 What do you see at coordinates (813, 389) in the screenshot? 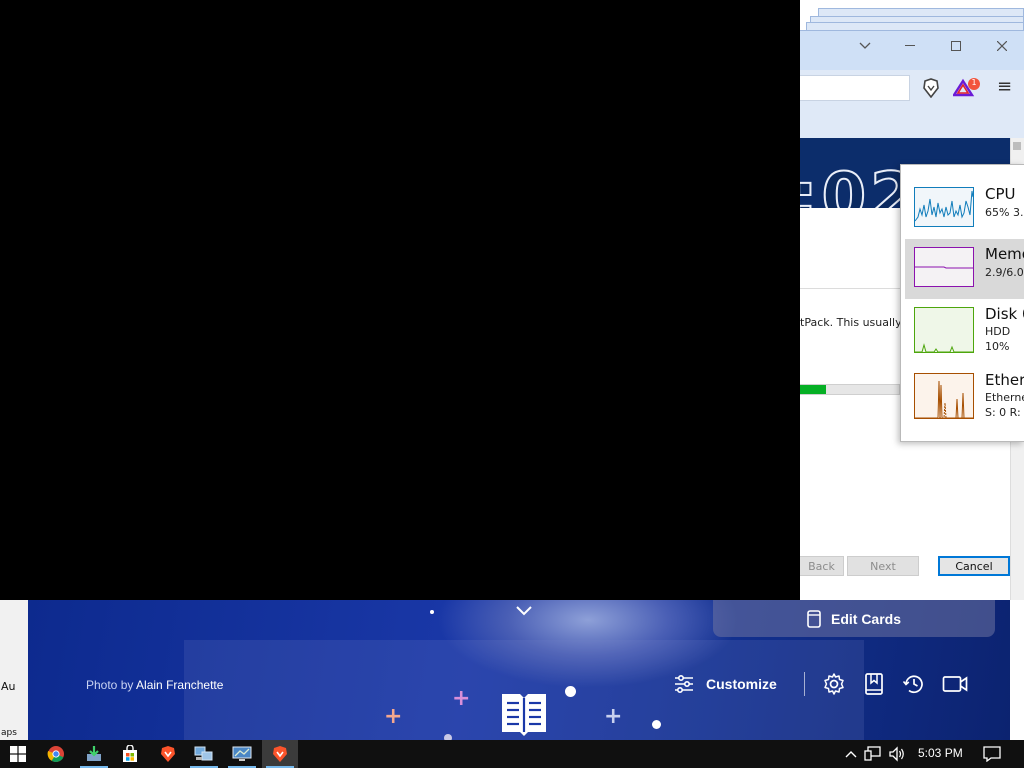
I see `install-progress-fill` at bounding box center [813, 389].